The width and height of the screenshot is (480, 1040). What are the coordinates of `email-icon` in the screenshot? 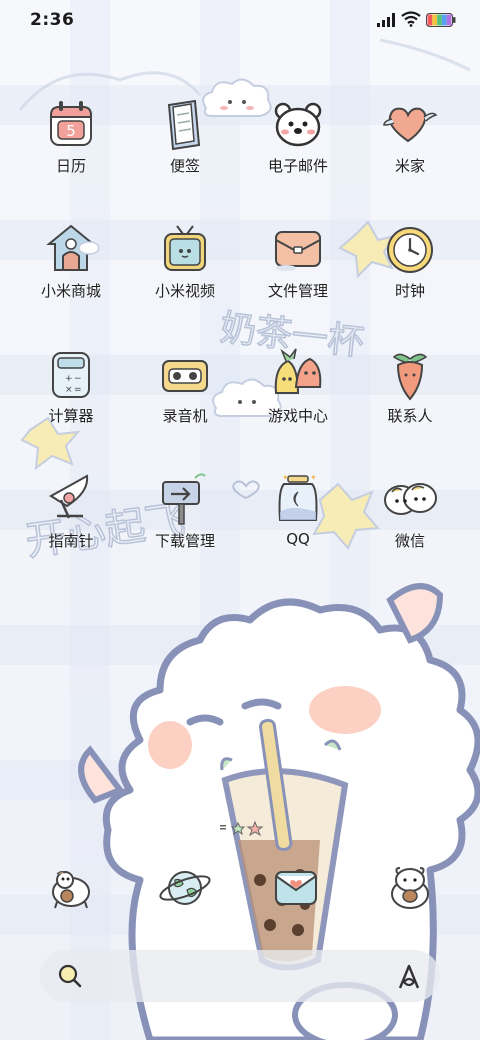 It's located at (298, 125).